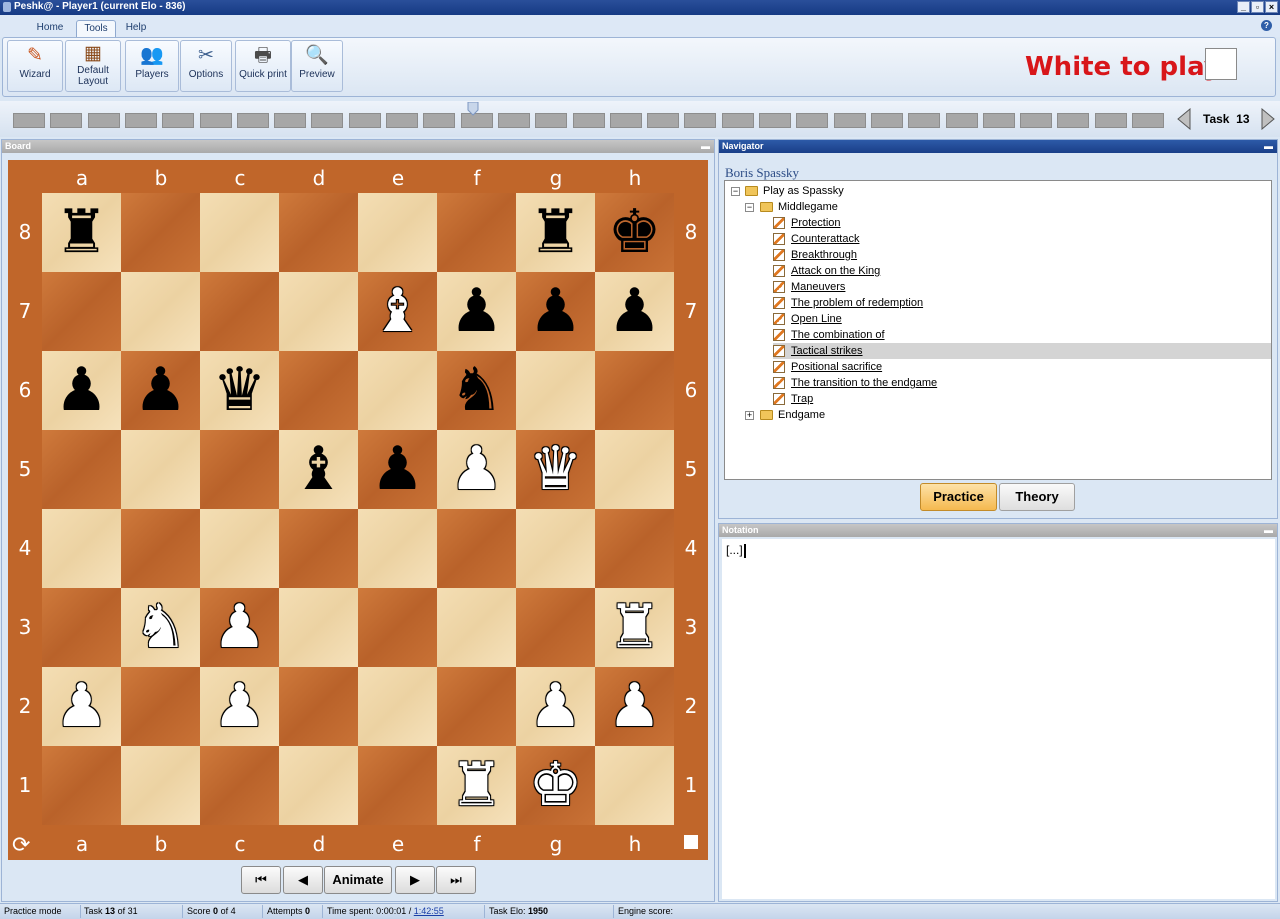 This screenshot has height=919, width=1280. I want to click on square-c7, so click(239, 311).